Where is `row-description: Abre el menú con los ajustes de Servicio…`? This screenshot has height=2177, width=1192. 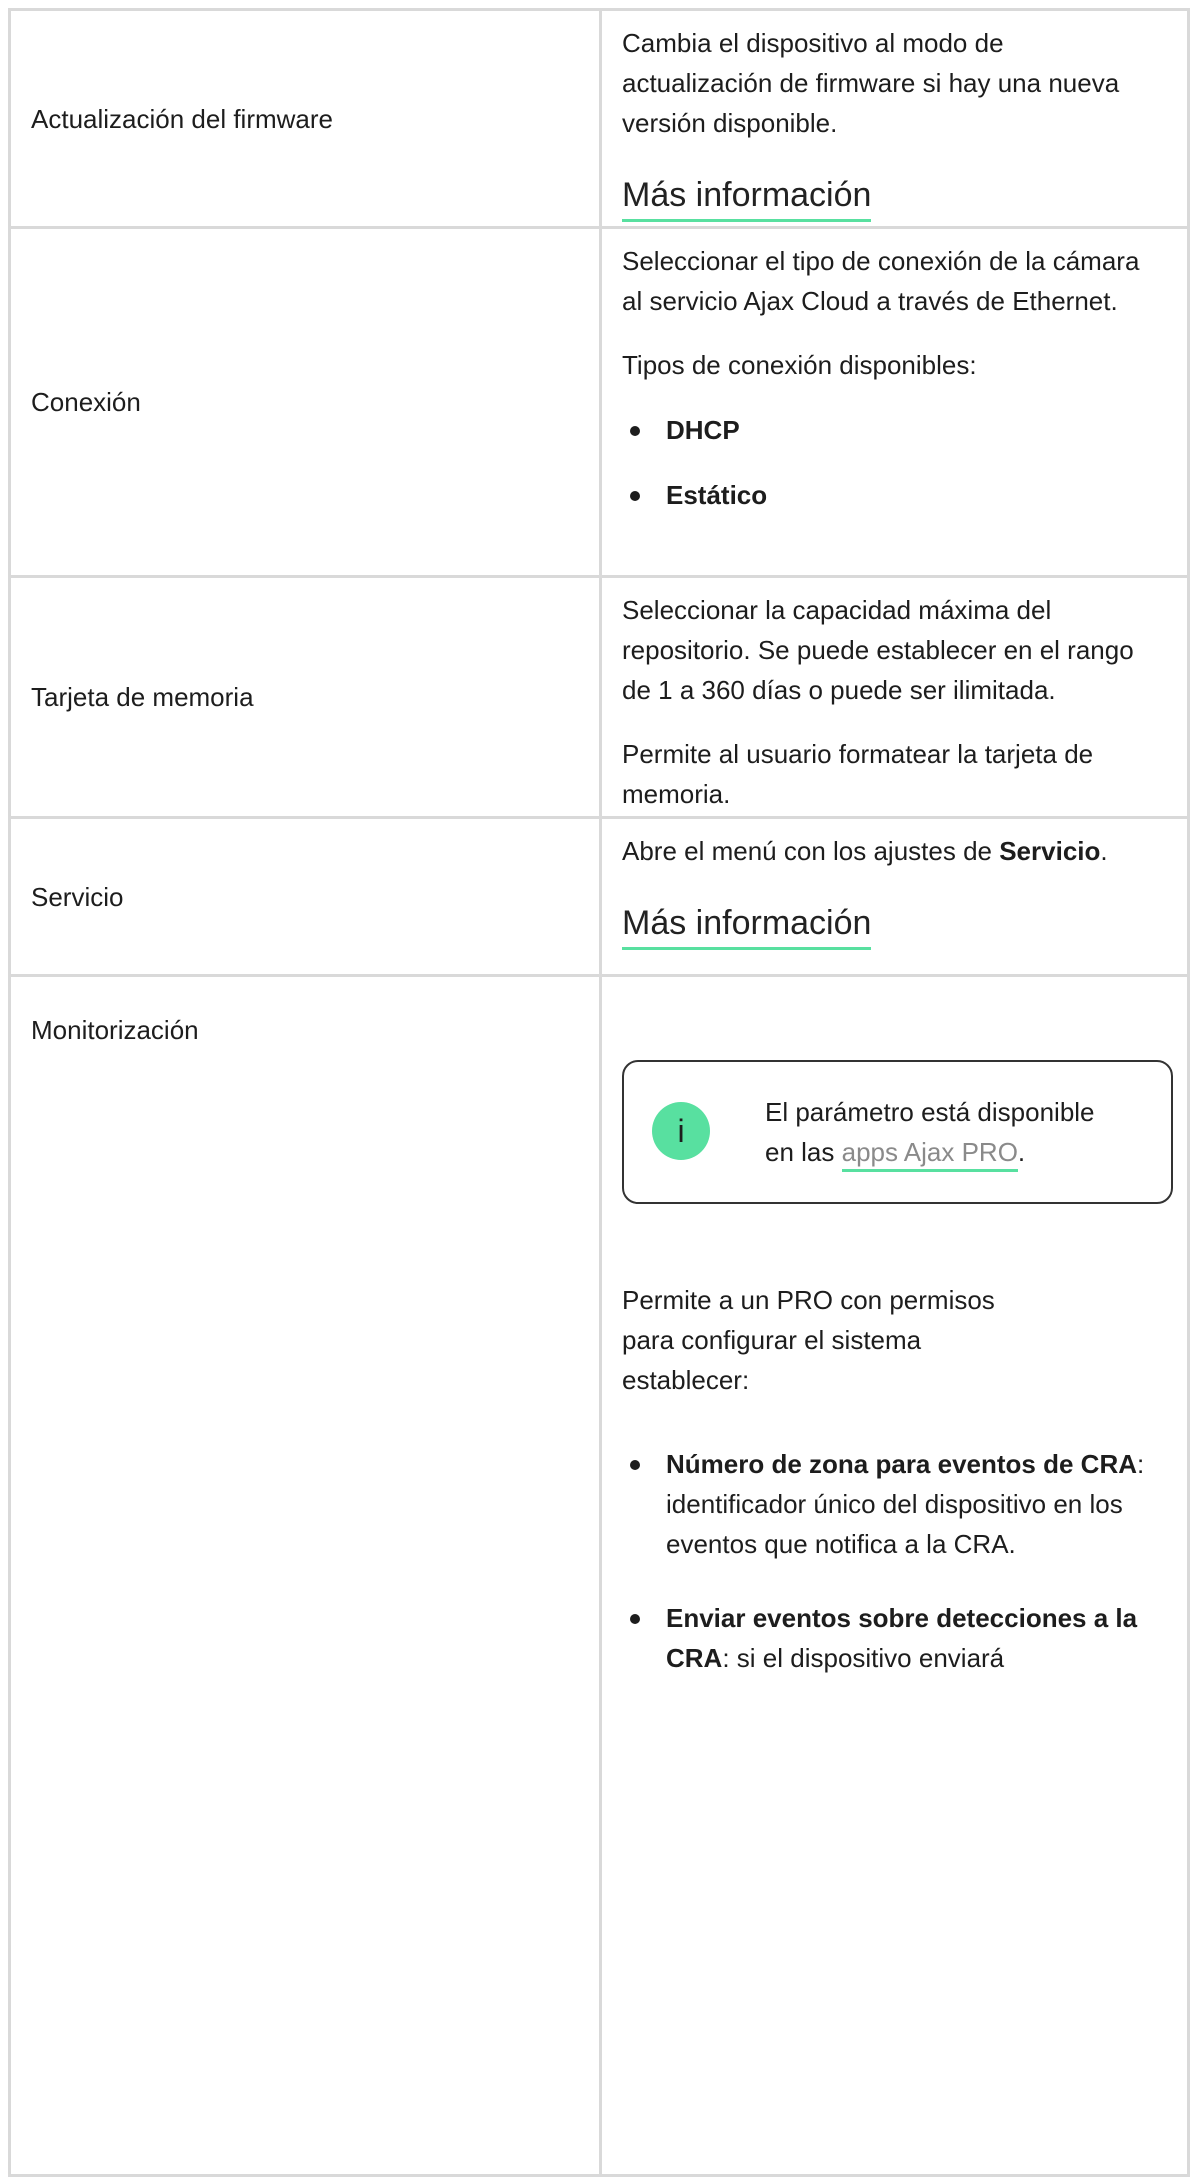
row-description: Abre el menú con los ajustes de Servicio… is located at coordinates (865, 851).